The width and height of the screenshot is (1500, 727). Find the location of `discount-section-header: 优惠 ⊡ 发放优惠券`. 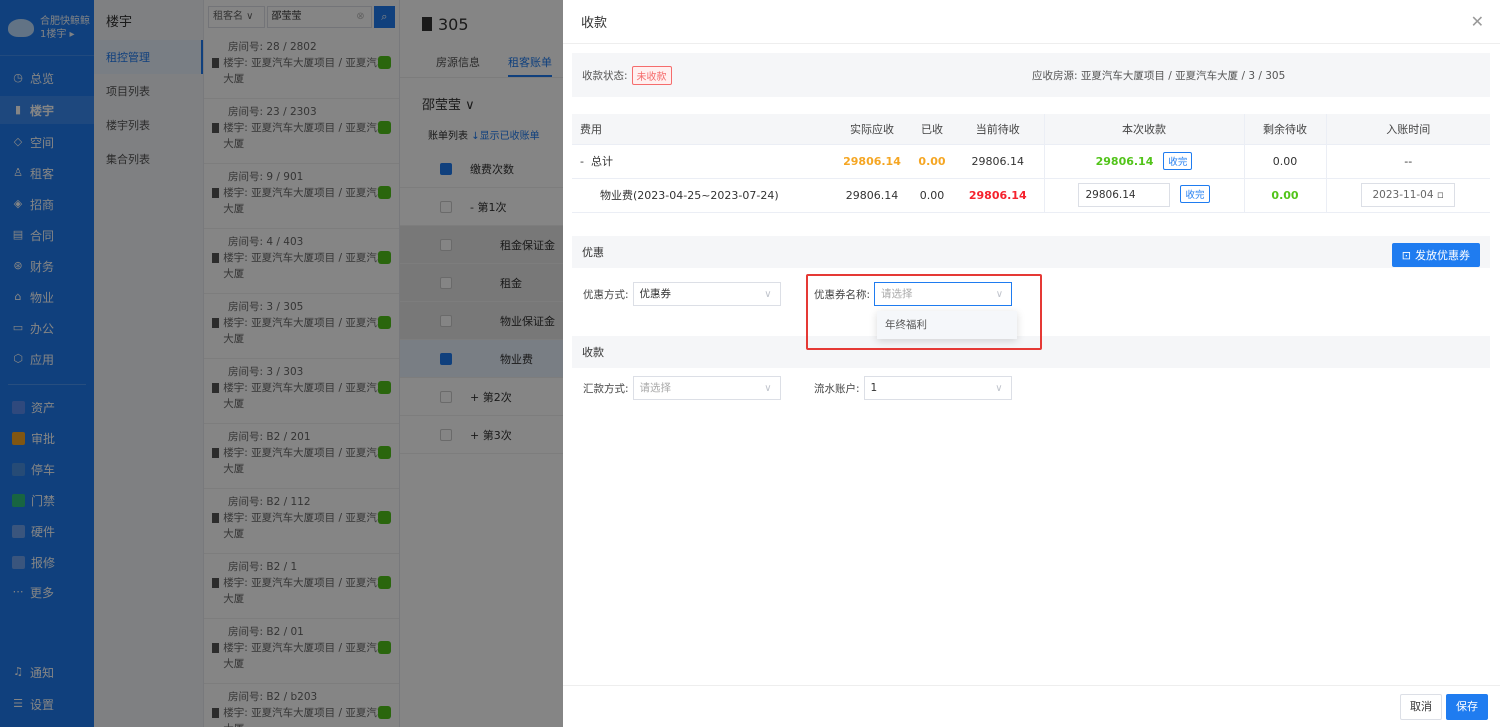

discount-section-header: 优惠 ⊡ 发放优惠券 is located at coordinates (1031, 252).